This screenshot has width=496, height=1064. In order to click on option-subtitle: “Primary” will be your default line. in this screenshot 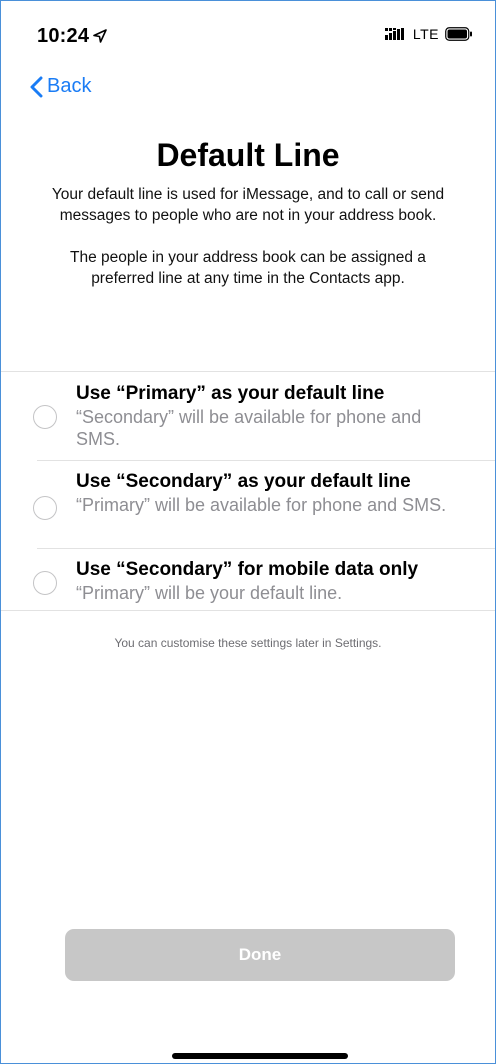, I will do `click(209, 593)`.